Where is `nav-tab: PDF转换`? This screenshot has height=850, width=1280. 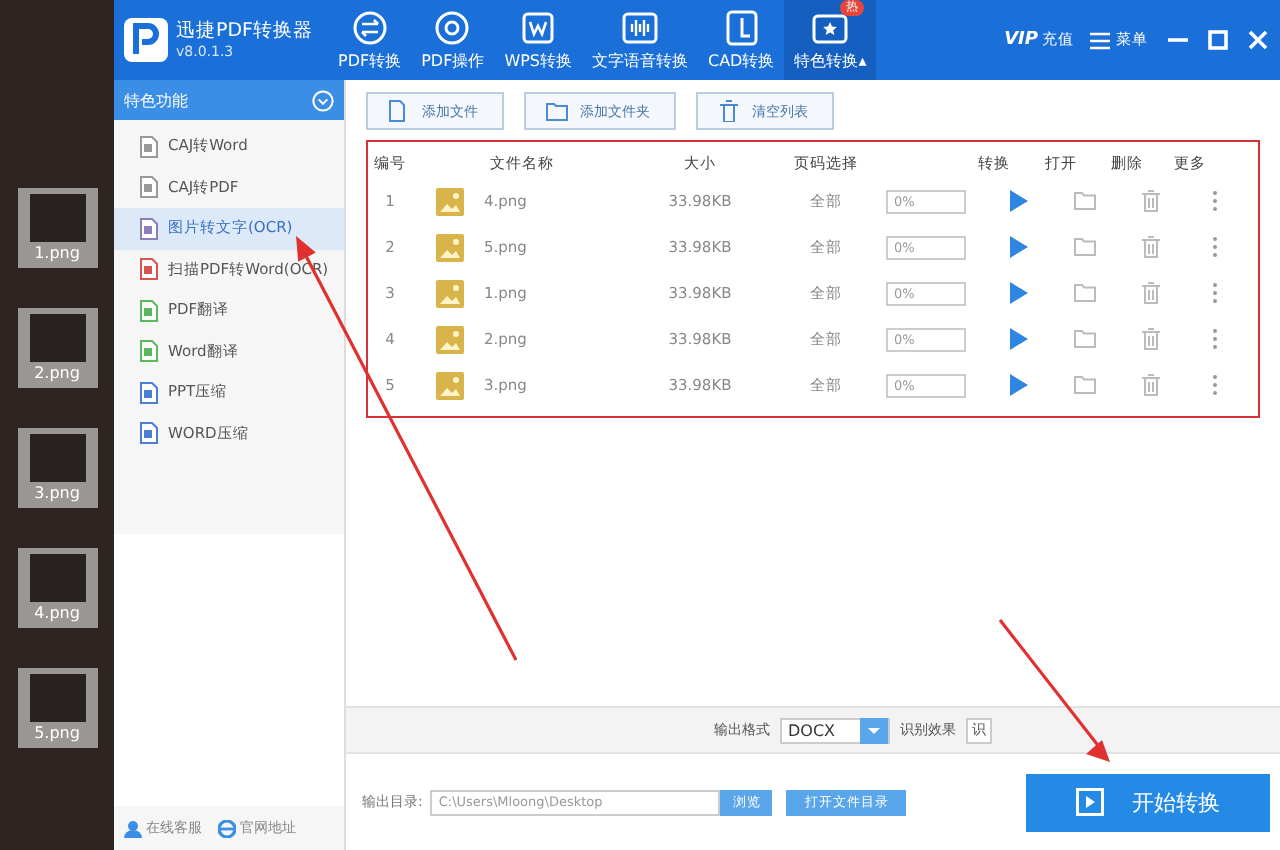 nav-tab: PDF转换 is located at coordinates (370, 40).